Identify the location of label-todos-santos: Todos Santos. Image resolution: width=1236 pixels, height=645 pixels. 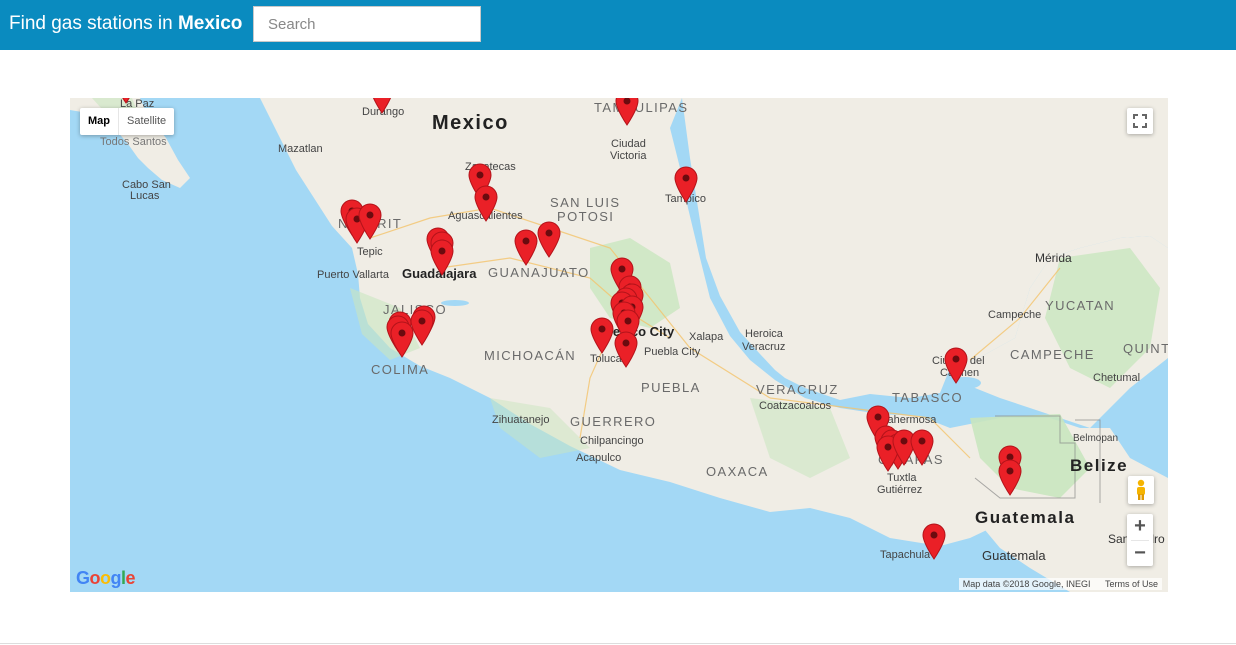
(133, 142).